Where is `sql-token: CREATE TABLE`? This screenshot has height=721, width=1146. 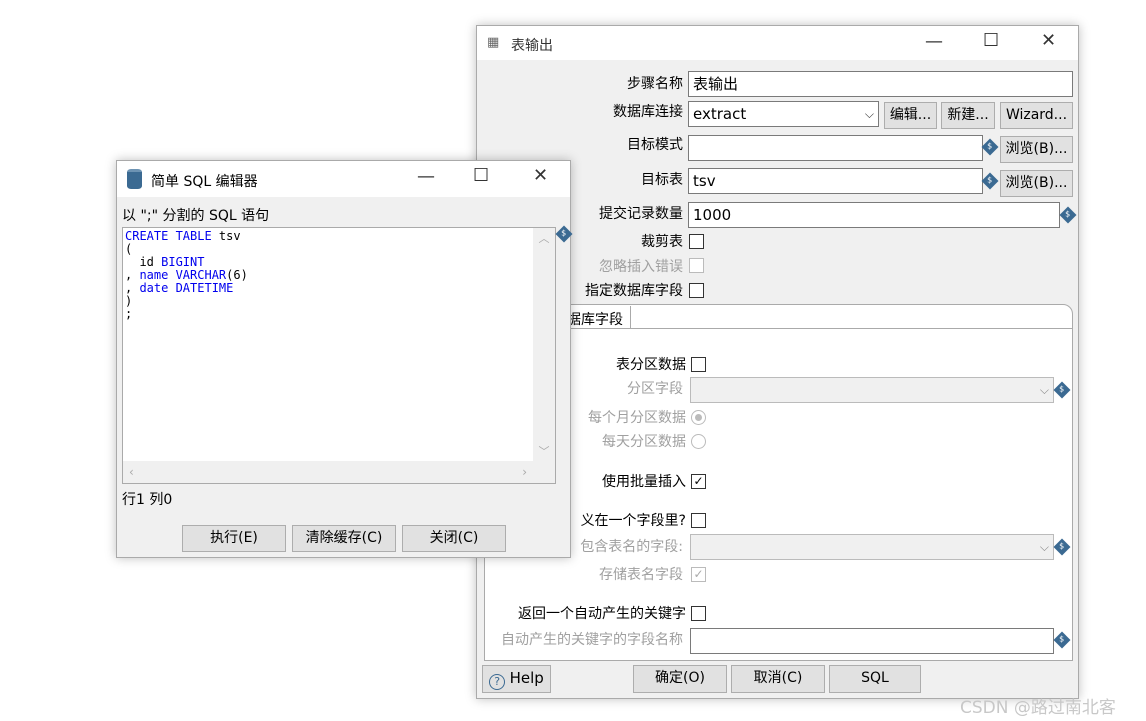
sql-token: CREATE TABLE is located at coordinates (168, 236).